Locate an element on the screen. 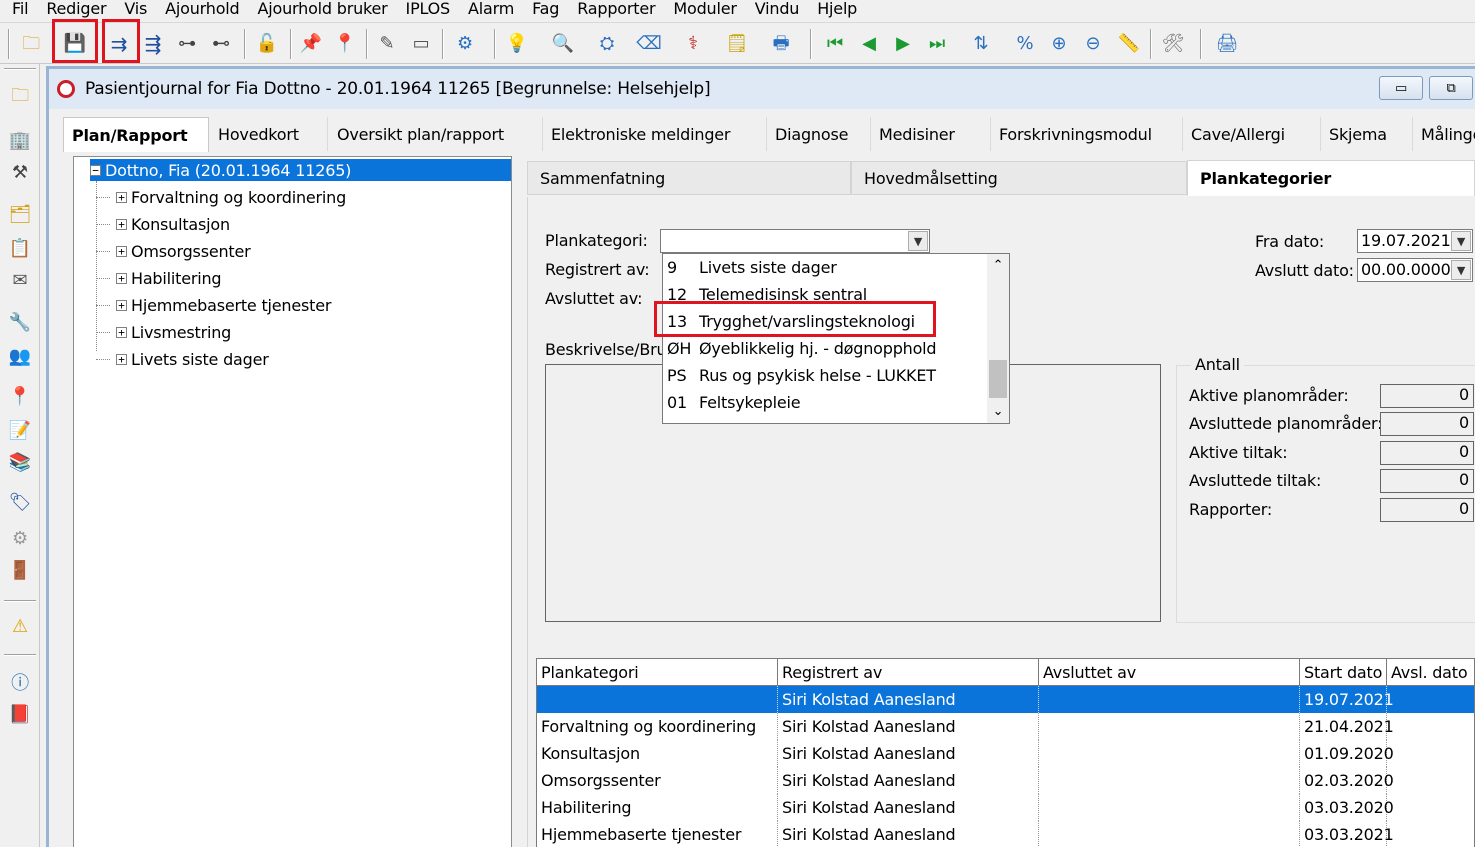 The image size is (1475, 847). lightbulb-icon: 💡 is located at coordinates (517, 44).